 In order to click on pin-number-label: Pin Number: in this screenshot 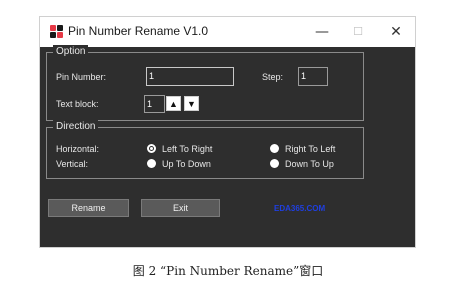, I will do `click(81, 77)`.